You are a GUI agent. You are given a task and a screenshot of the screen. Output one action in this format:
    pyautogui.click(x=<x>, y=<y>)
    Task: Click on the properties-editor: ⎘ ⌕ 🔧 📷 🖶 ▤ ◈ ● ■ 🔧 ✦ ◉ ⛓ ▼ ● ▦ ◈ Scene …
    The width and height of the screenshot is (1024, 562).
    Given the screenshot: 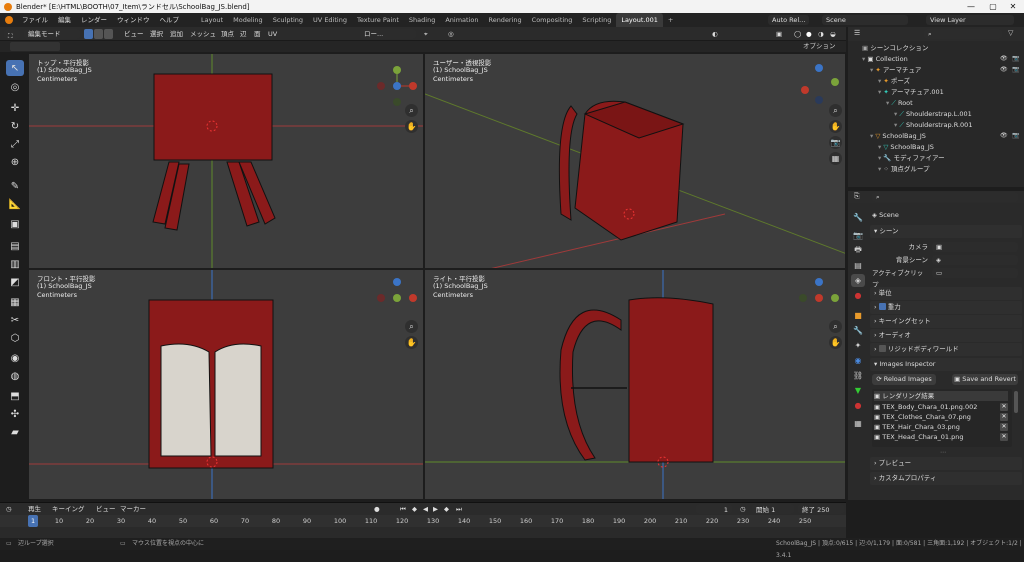 What is the action you would take?
    pyautogui.click(x=936, y=345)
    